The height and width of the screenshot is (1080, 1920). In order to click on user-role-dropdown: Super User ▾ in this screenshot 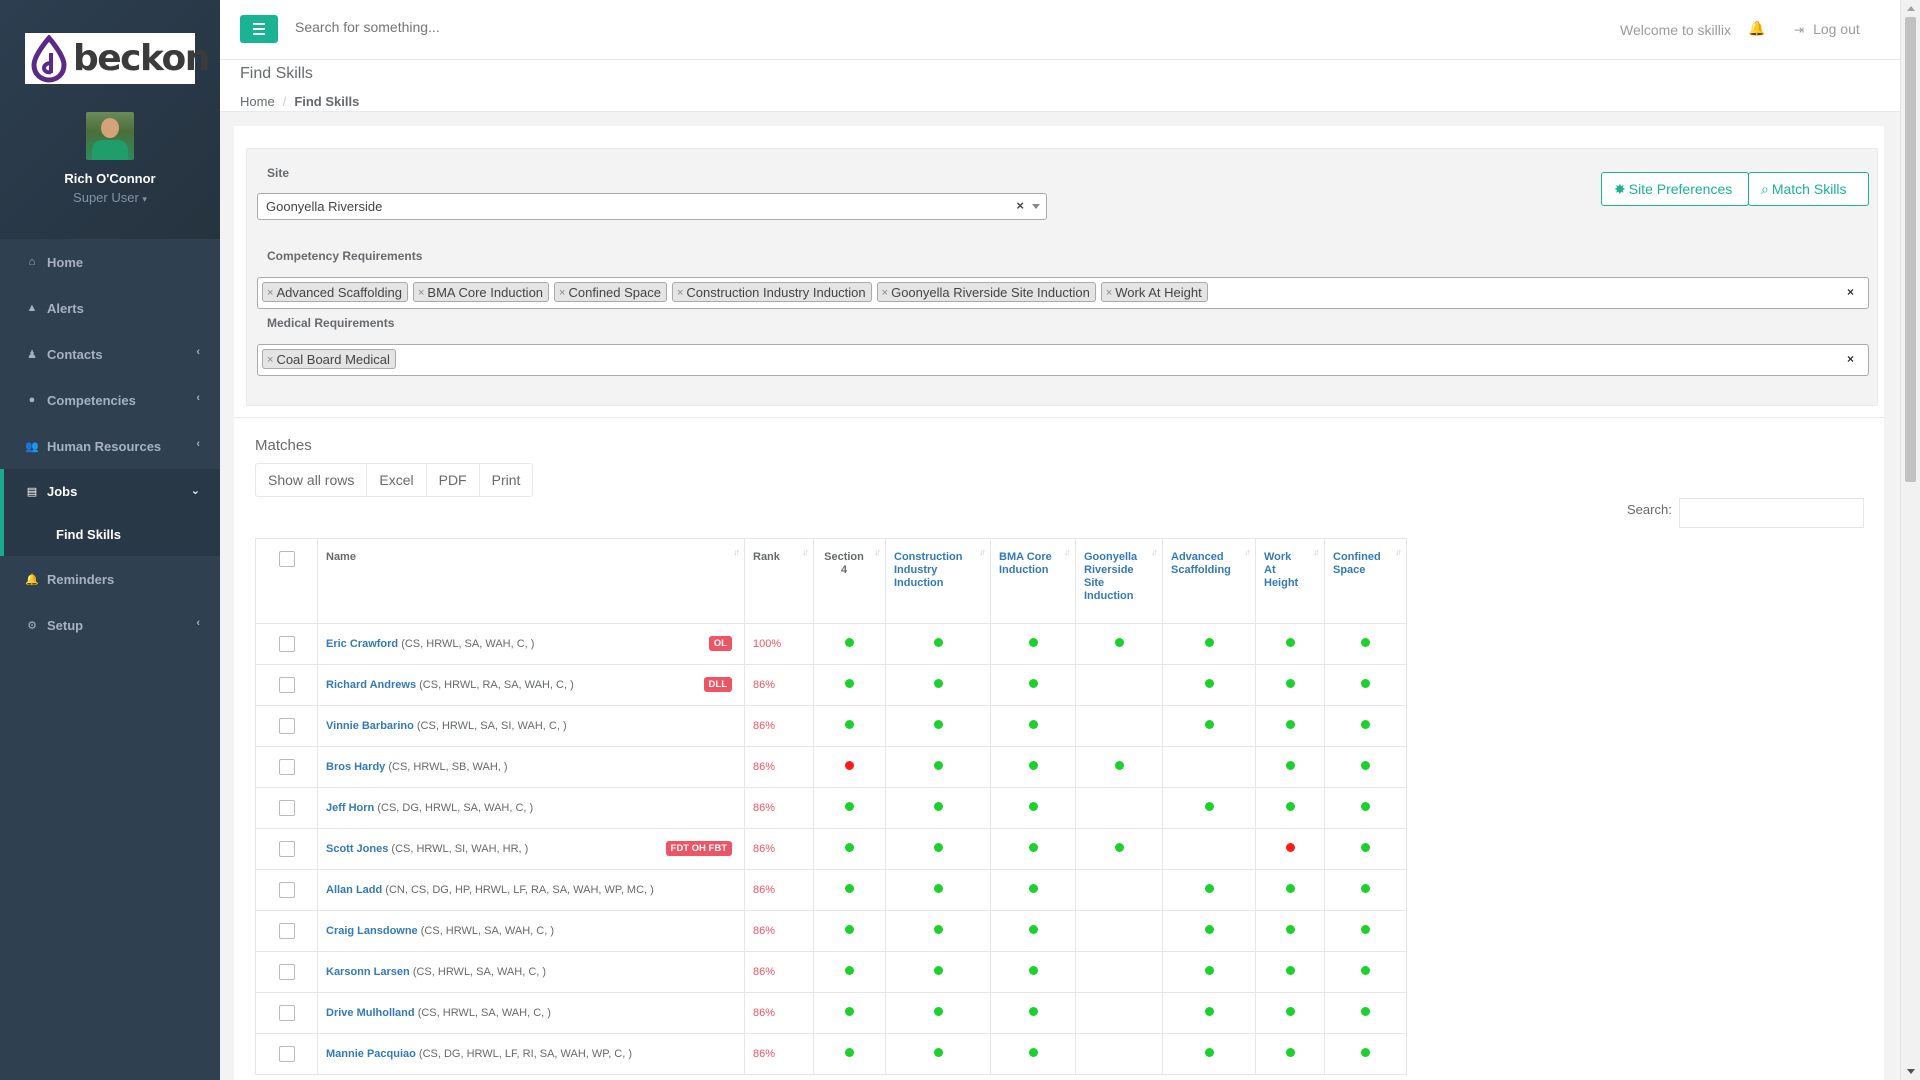, I will do `click(110, 197)`.